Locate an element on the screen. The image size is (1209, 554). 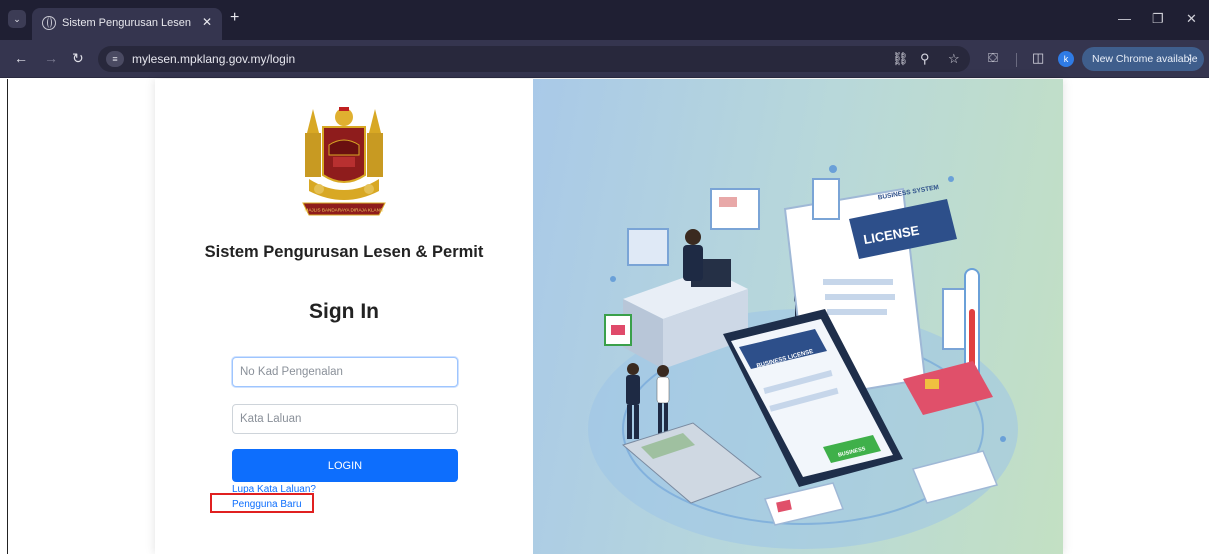
globe-icon is located at coordinates (49, 23).